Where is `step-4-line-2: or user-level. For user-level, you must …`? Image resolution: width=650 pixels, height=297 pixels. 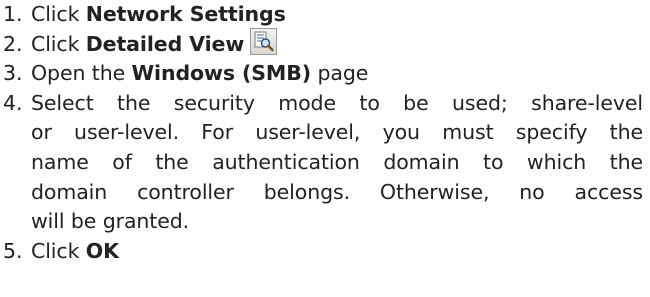 step-4-line-2: or user-level. For user-level, you must … is located at coordinates (337, 132).